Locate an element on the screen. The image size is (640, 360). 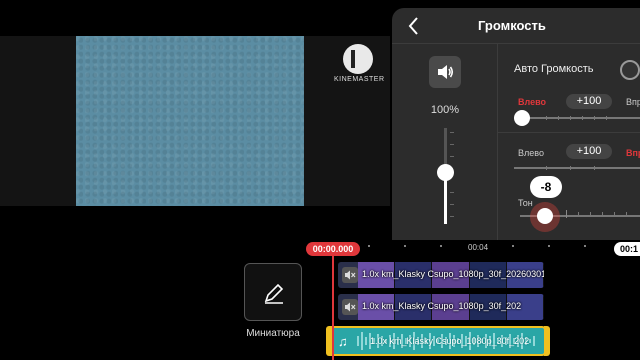
pan2-left-label: Влево is located at coordinates (531, 153).